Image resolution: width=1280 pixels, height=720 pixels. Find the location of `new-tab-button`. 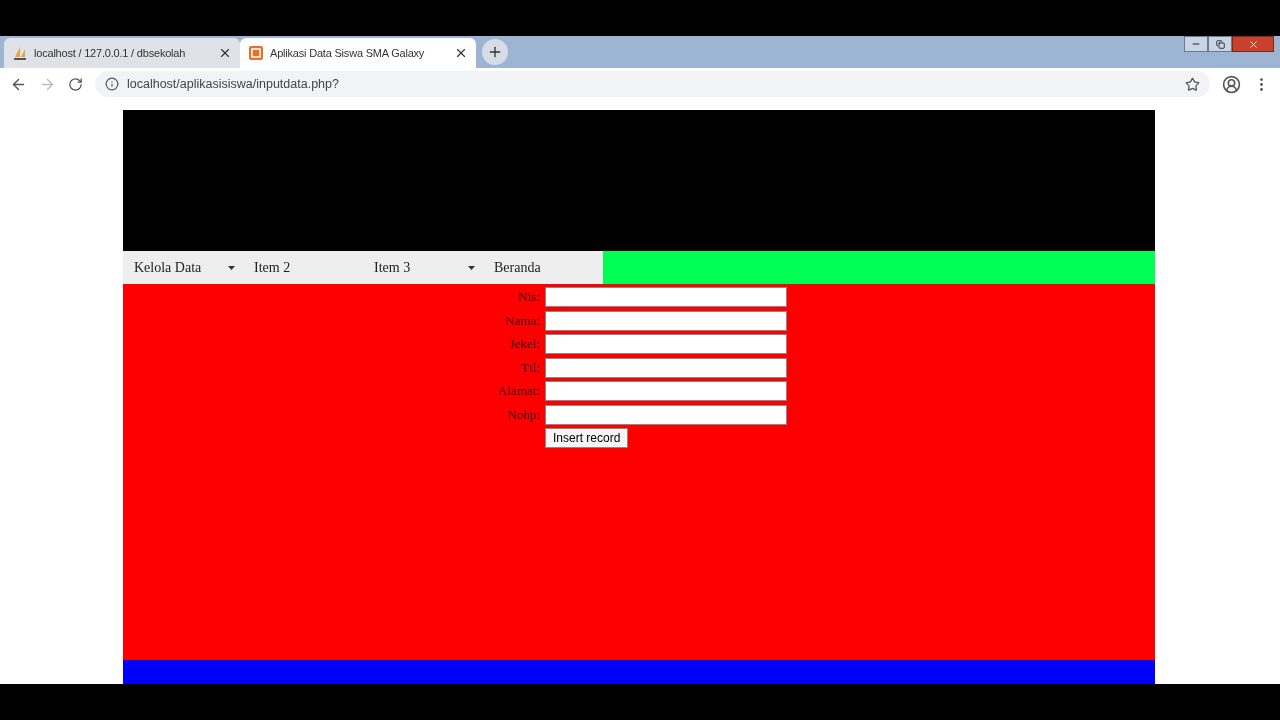

new-tab-button is located at coordinates (495, 52).